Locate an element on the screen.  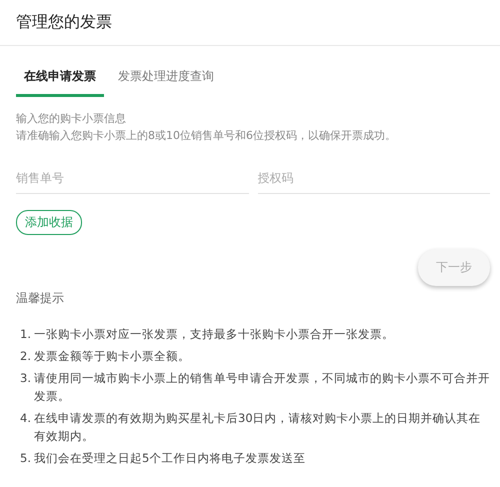
list-number: 4. is located at coordinates (26, 418).